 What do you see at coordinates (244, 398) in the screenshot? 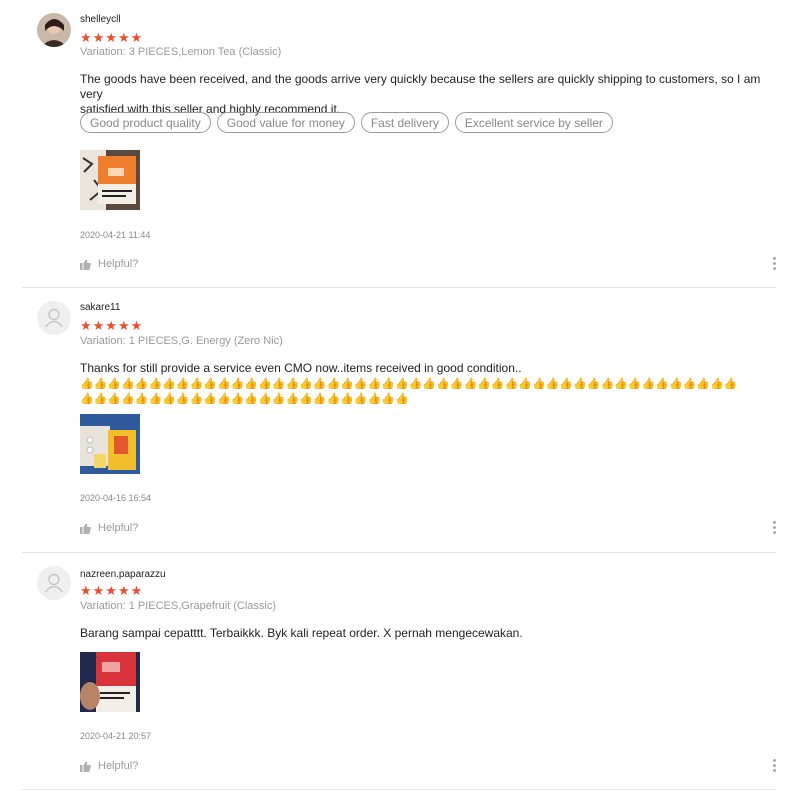
I see `comment-line: 👍👍👍👍👍👍👍👍👍👍👍👍👍👍👍👍👍👍👍👍👍👍👍👍` at bounding box center [244, 398].